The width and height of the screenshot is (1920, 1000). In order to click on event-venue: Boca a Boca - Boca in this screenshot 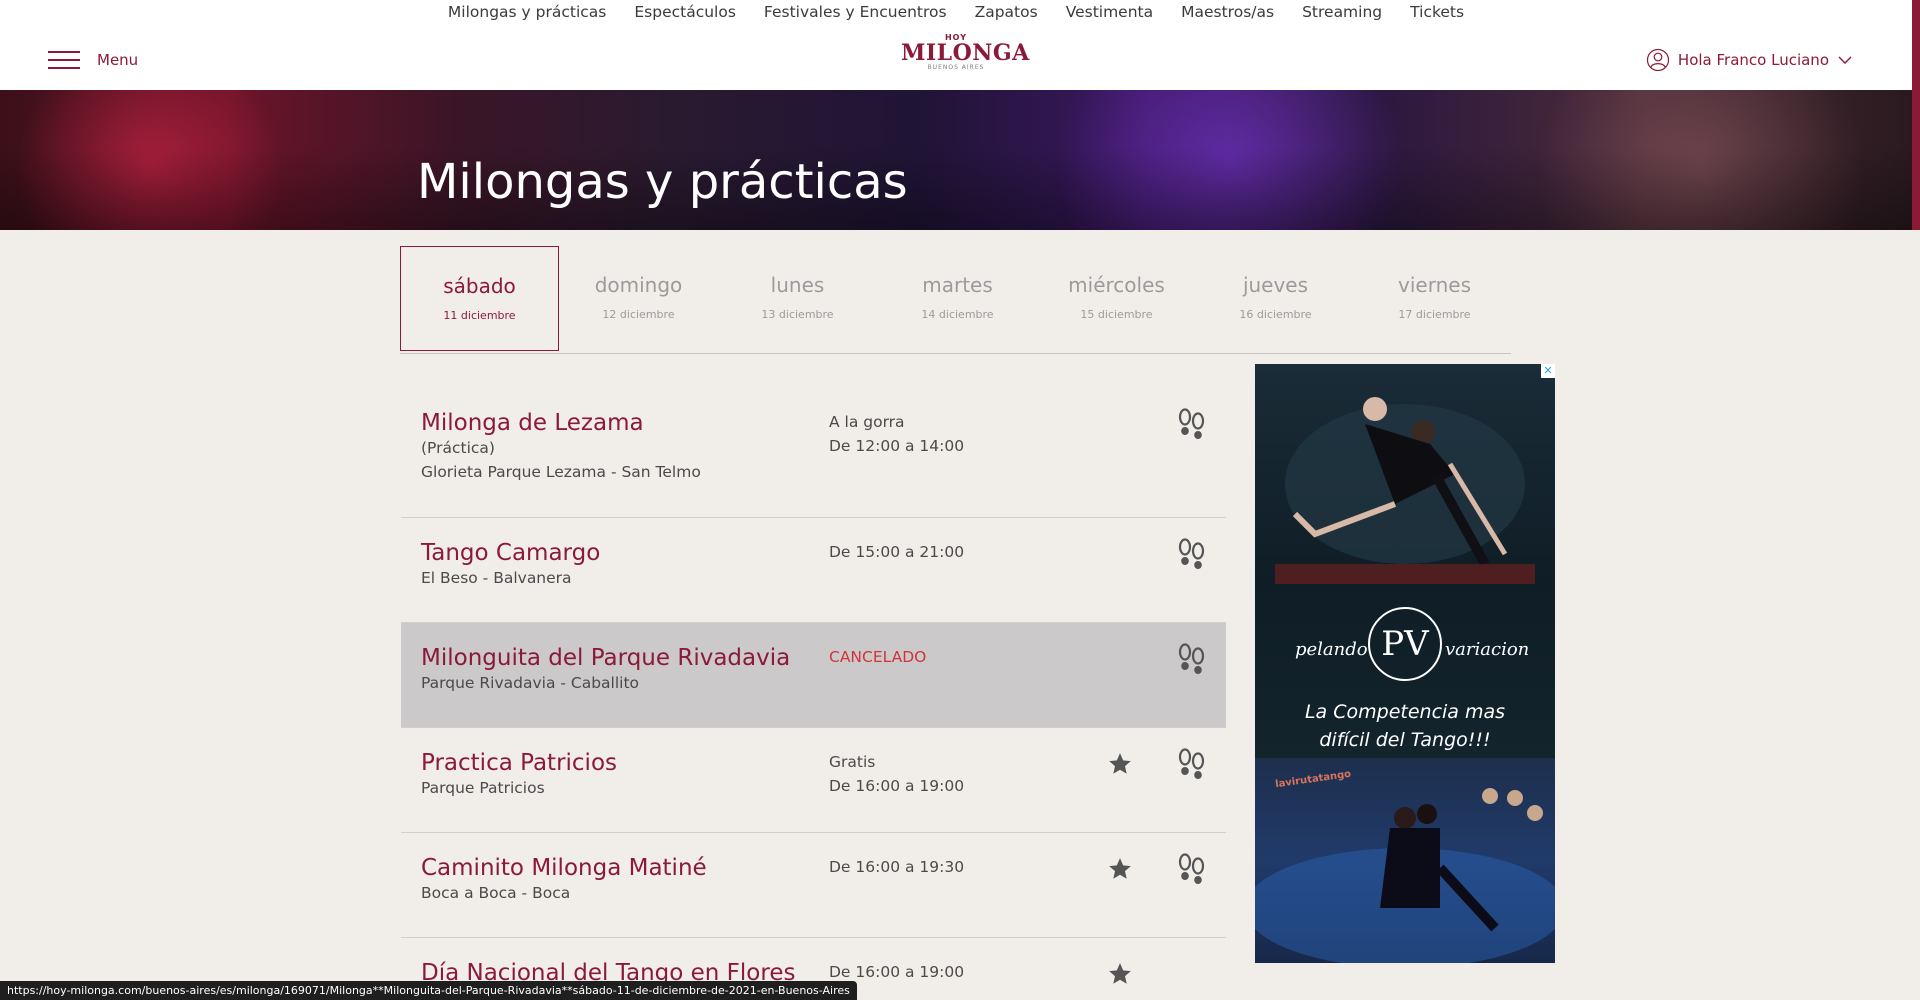, I will do `click(496, 893)`.